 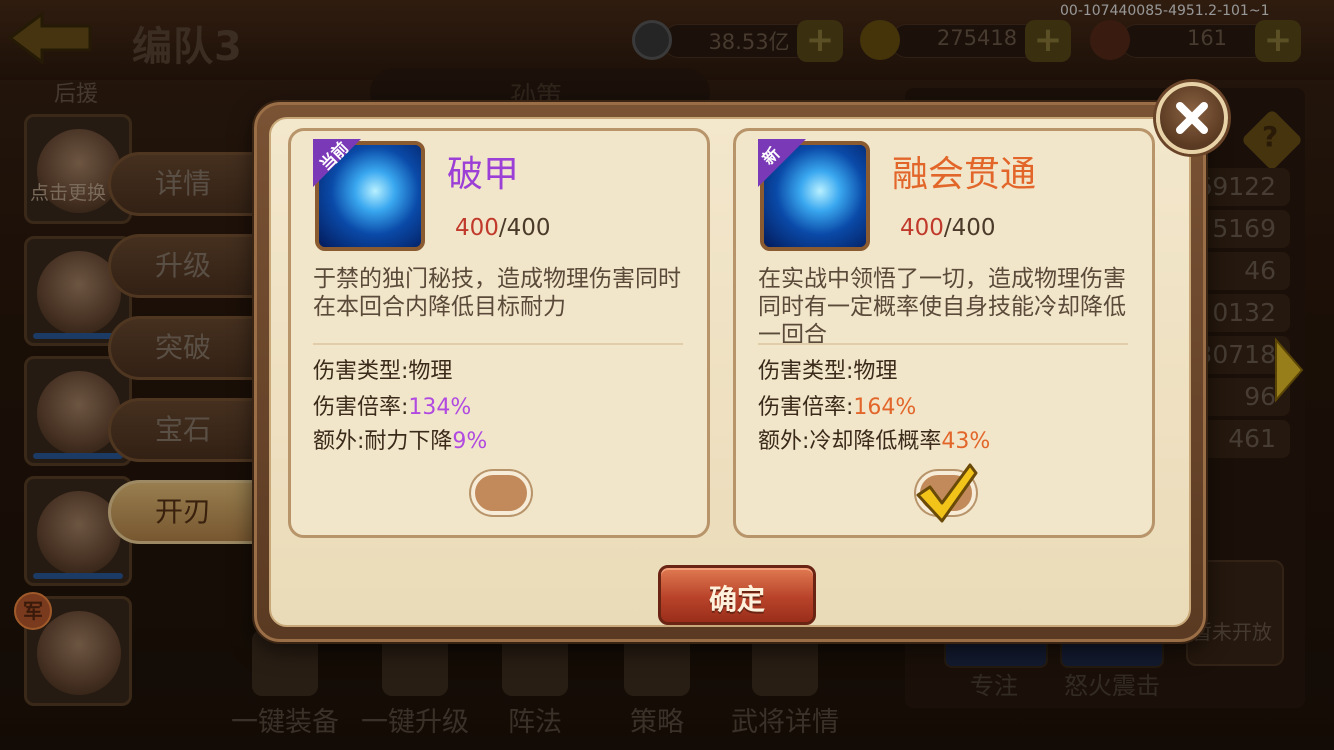 What do you see at coordinates (337, 163) in the screenshot?
I see `current-tag: 当前` at bounding box center [337, 163].